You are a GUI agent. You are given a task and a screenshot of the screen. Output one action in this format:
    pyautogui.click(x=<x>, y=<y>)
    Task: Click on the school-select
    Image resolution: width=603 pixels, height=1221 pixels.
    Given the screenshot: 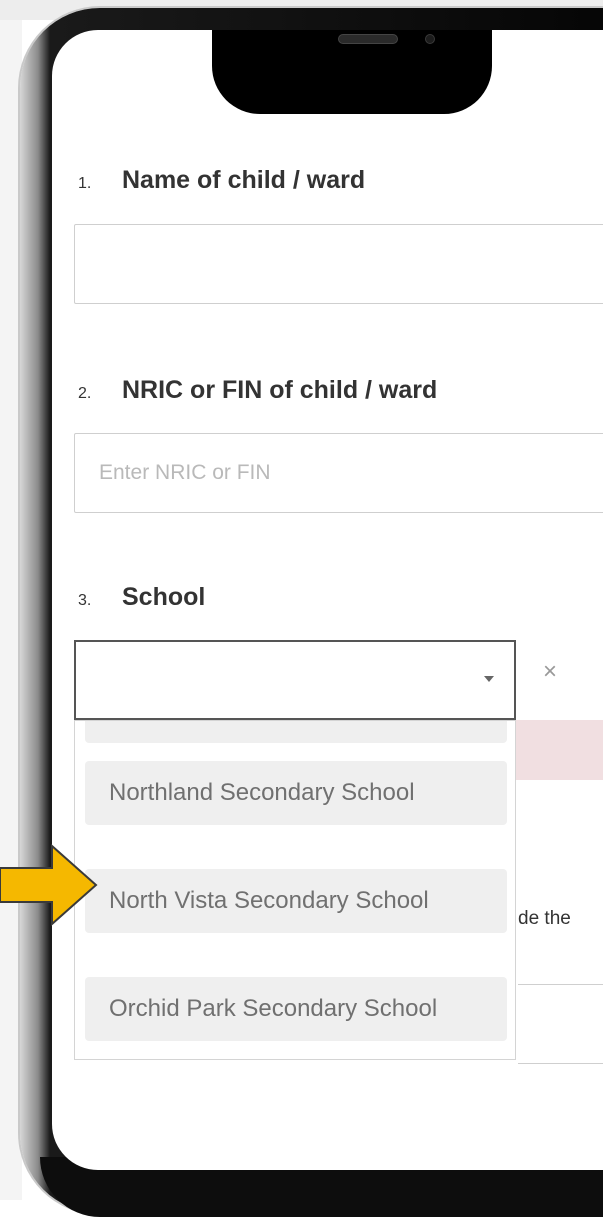 What is the action you would take?
    pyautogui.click(x=295, y=680)
    